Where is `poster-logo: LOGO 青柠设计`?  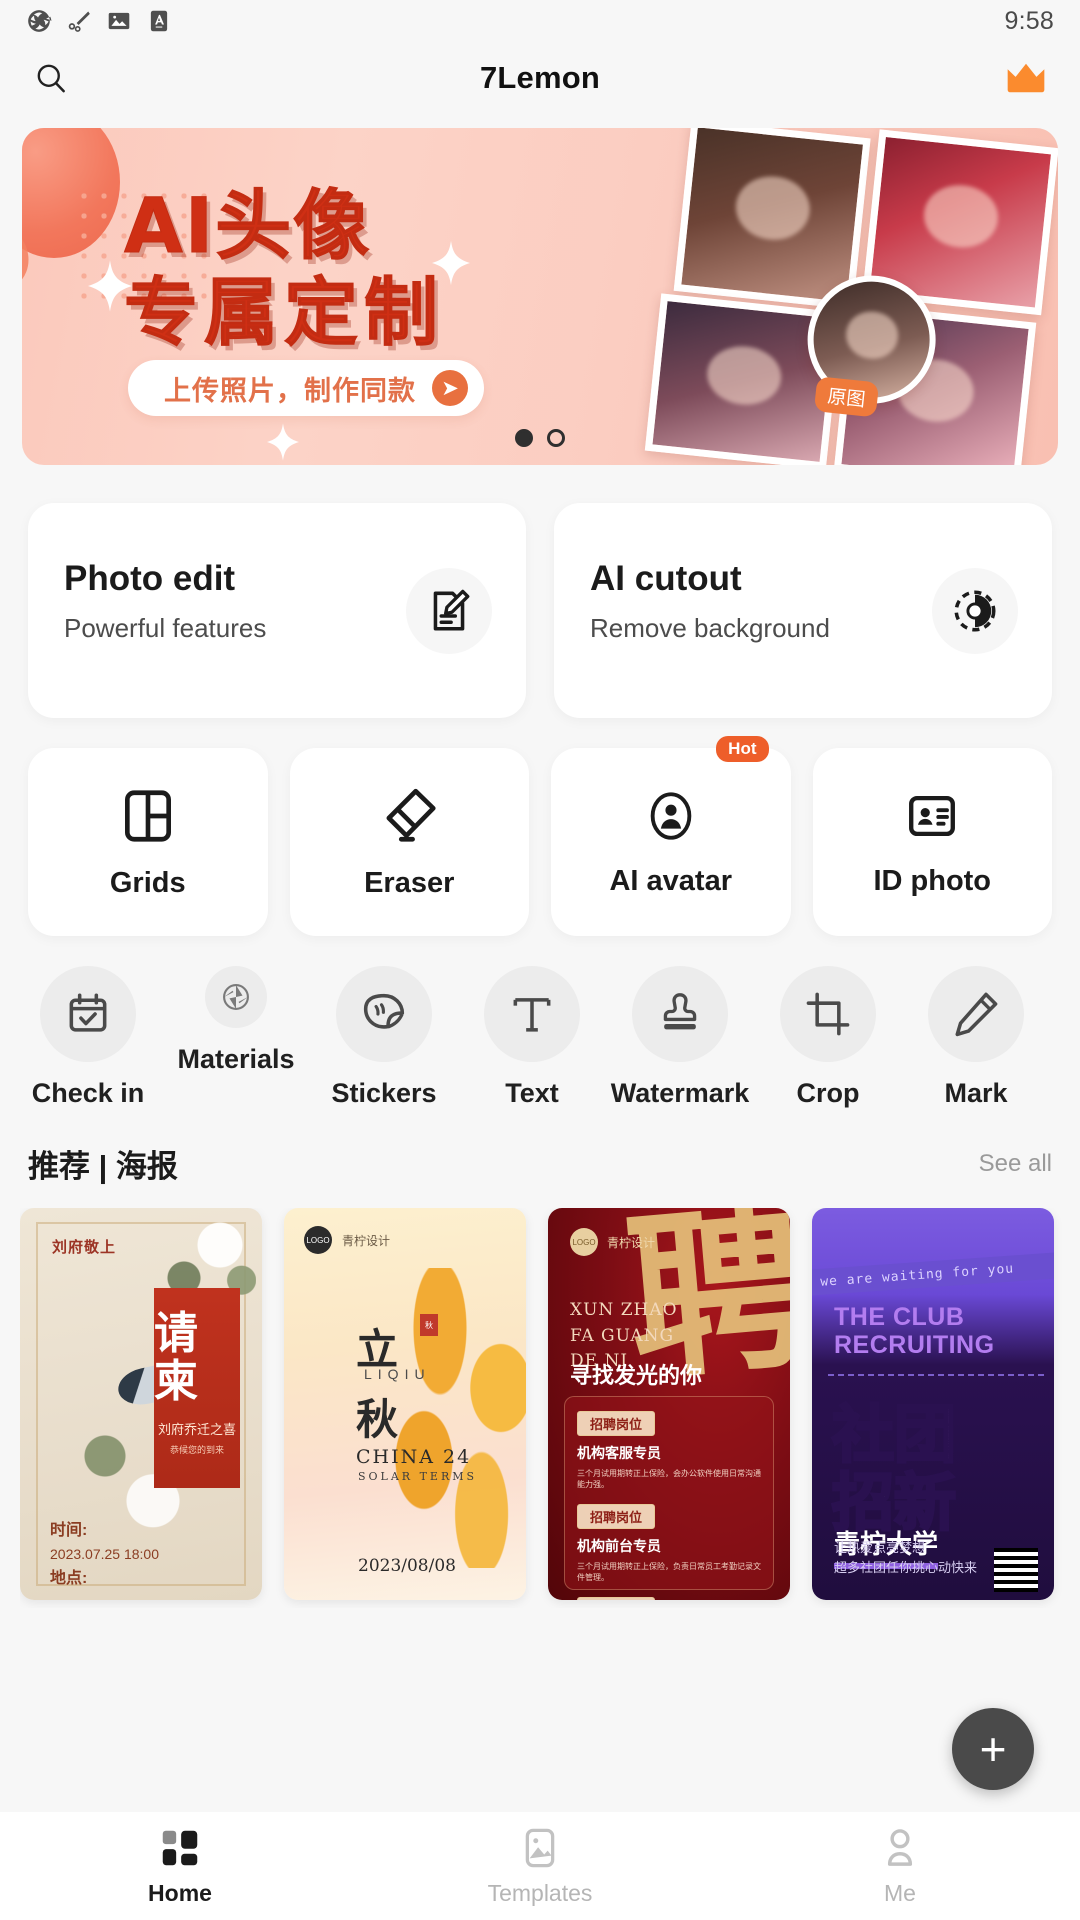
poster-logo: LOGO 青柠设计 is located at coordinates (612, 1242).